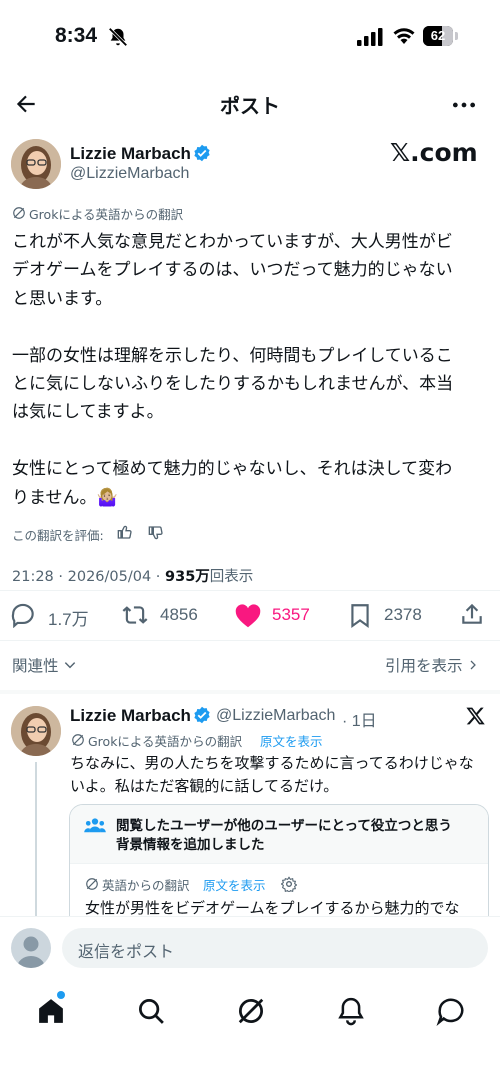 The image size is (500, 1084). Describe the element at coordinates (472, 614) in the screenshot. I see `share-icon` at that location.